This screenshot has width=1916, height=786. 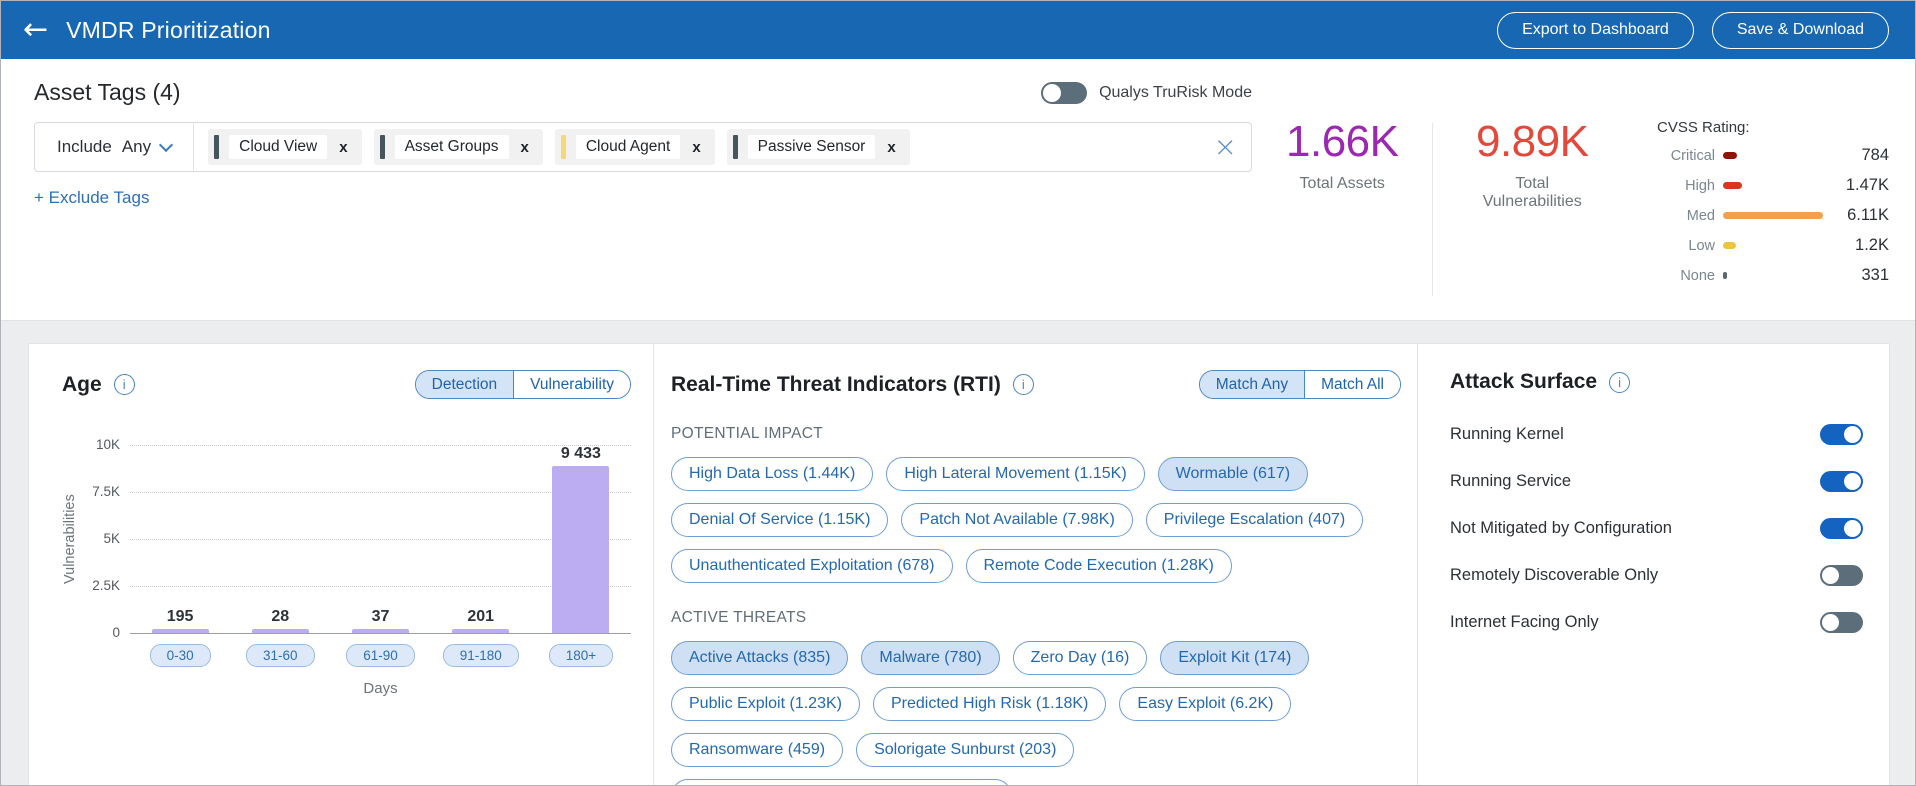 What do you see at coordinates (1875, 275) in the screenshot?
I see `cvss-severity-count: 331` at bounding box center [1875, 275].